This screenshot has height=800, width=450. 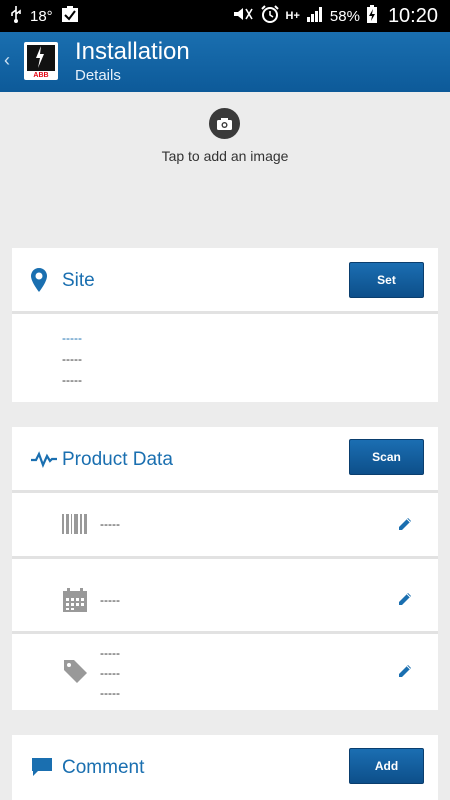 What do you see at coordinates (117, 459) in the screenshot?
I see `product-data-title: Product Data` at bounding box center [117, 459].